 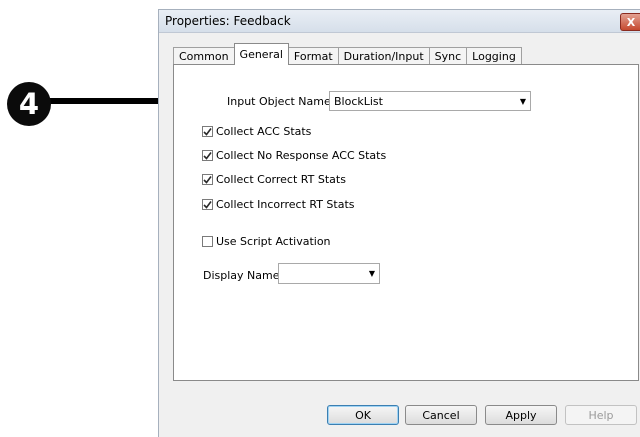 I want to click on input-object-label: Input Object Name:, so click(x=281, y=101).